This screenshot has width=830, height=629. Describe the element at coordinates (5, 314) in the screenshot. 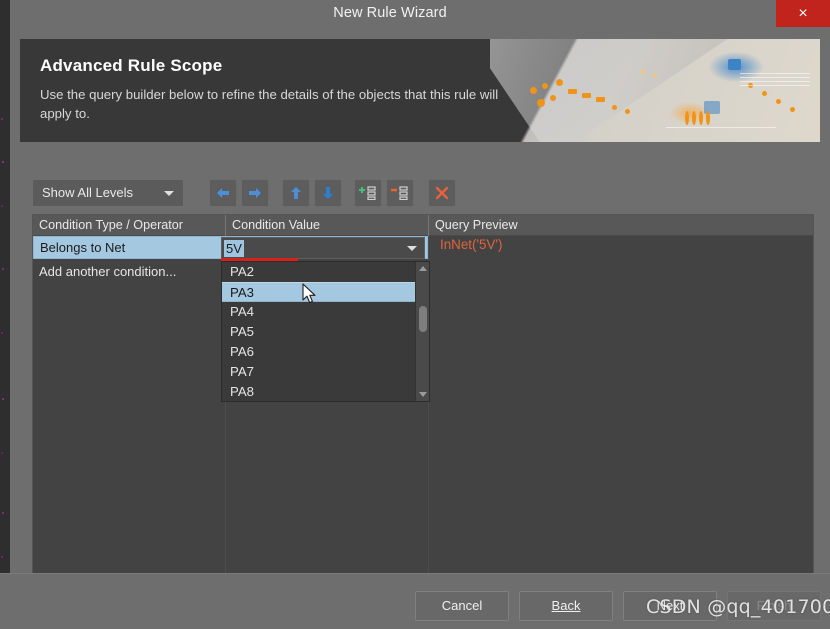

I see `background-app-sliver` at that location.